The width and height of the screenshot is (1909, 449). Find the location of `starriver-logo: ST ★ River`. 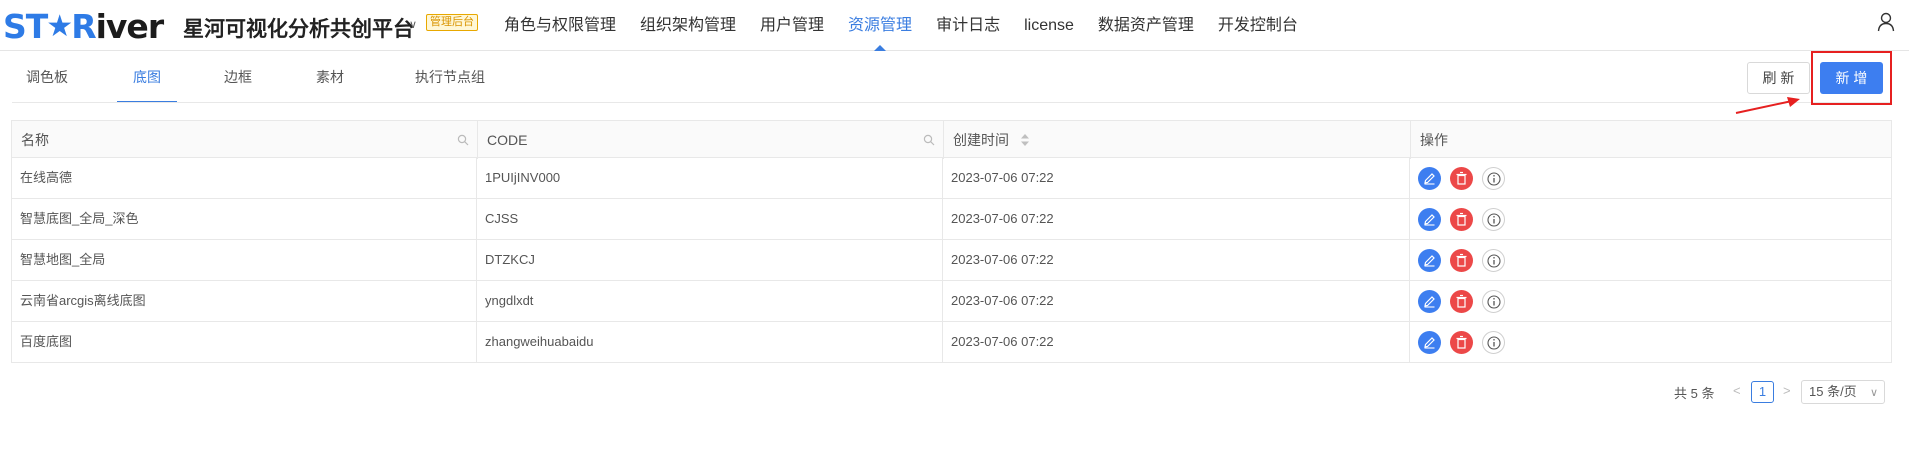

starriver-logo: ST ★ River is located at coordinates (83, 26).